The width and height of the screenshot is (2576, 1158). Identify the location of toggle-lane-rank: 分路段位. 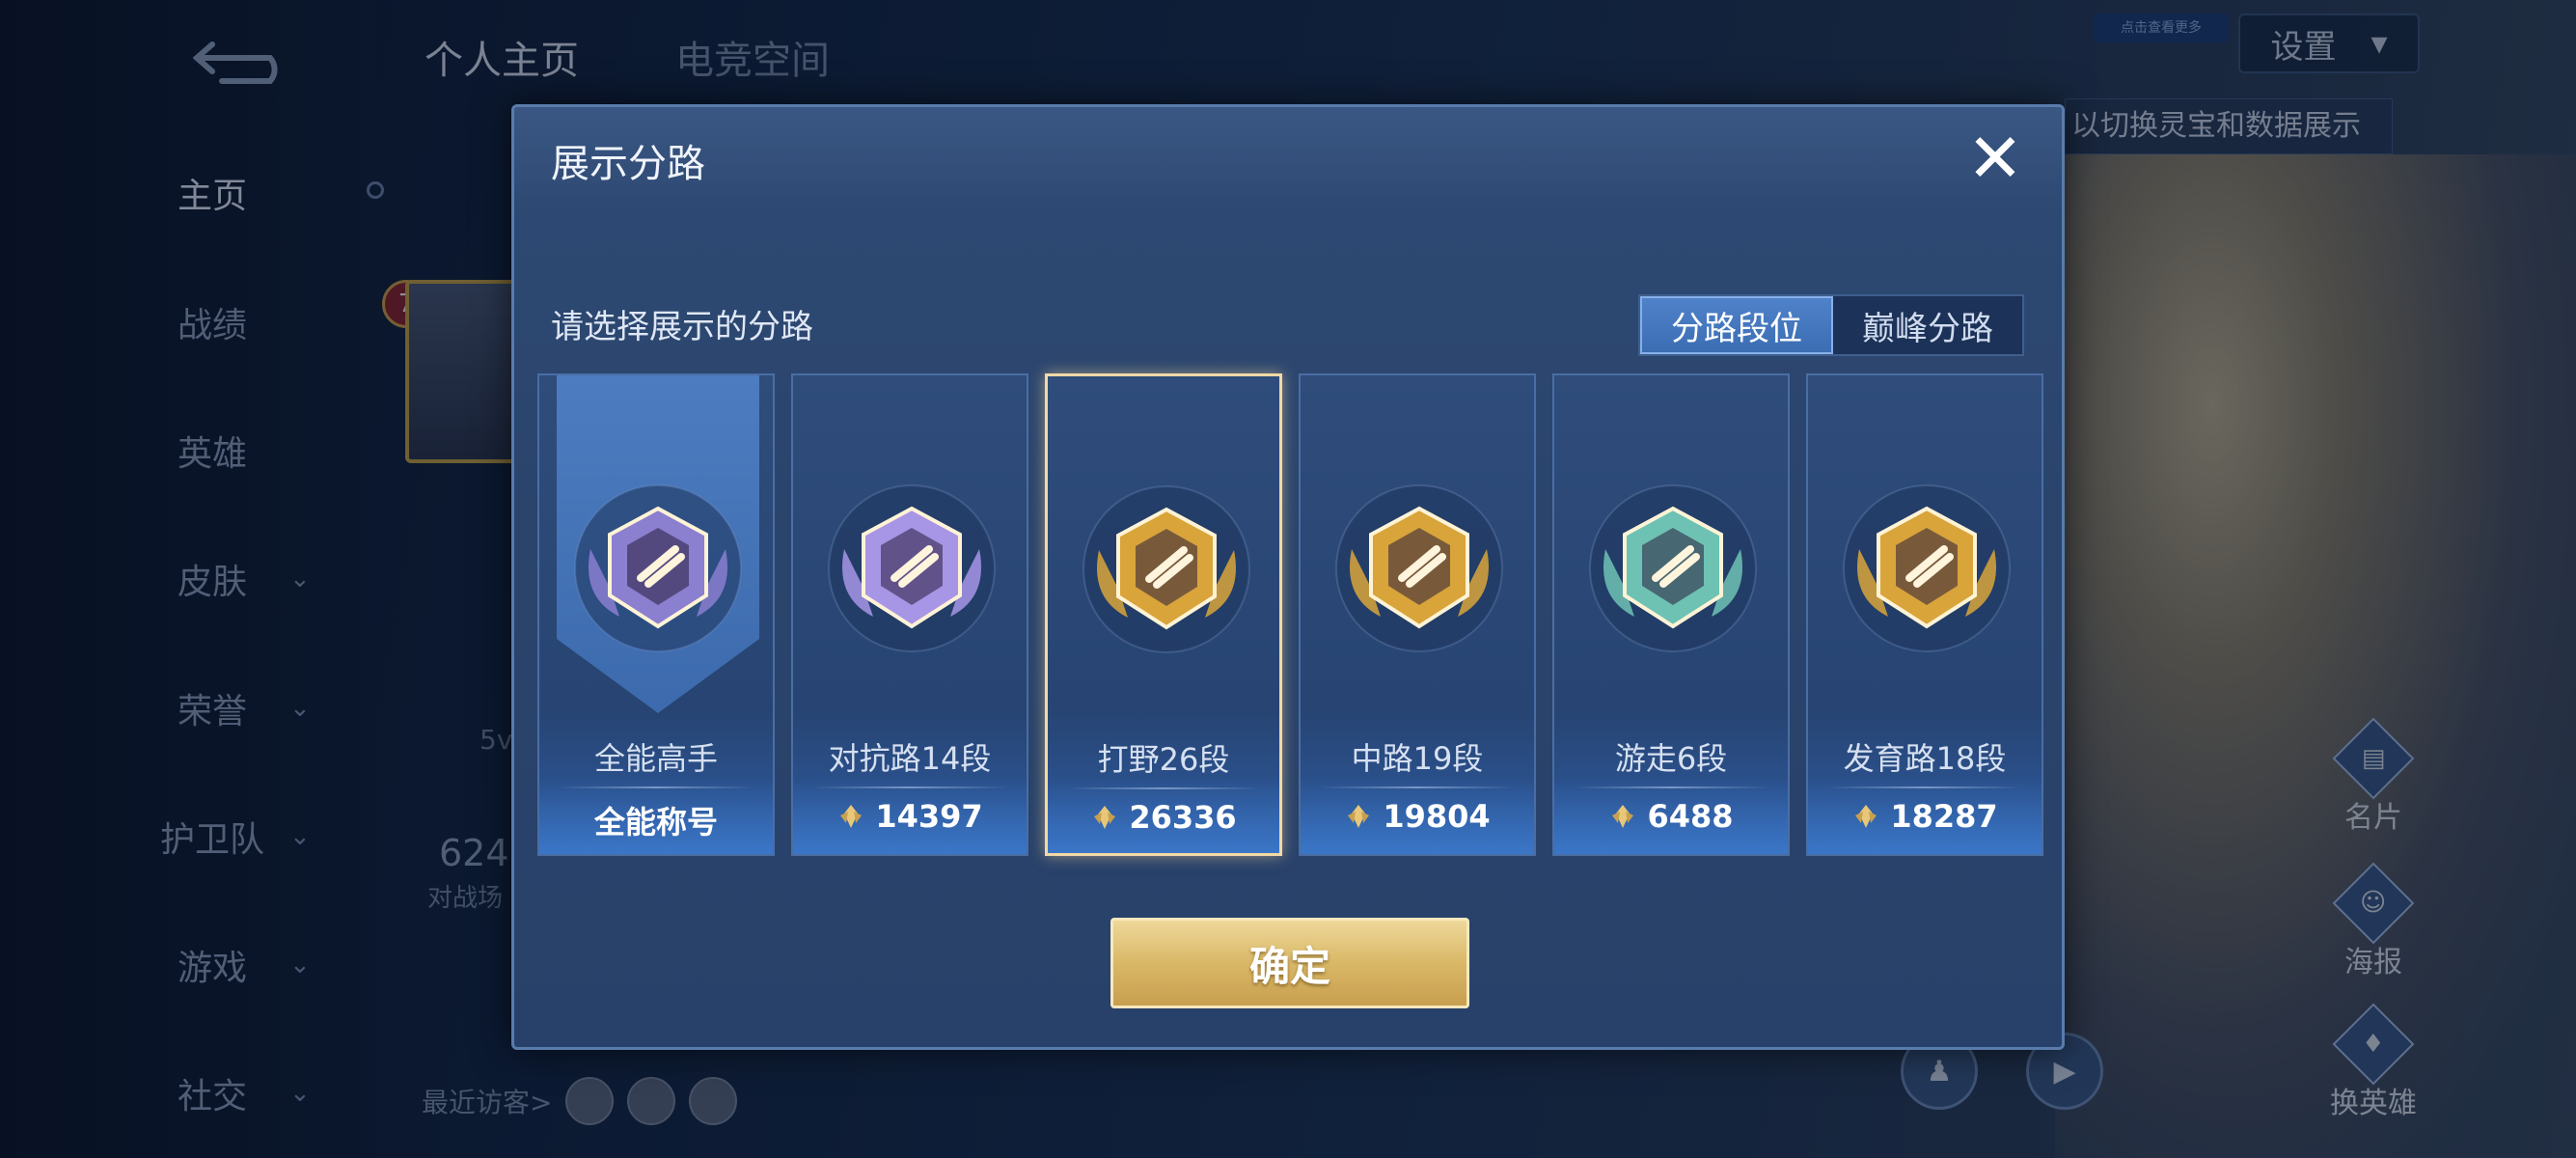
(1737, 325).